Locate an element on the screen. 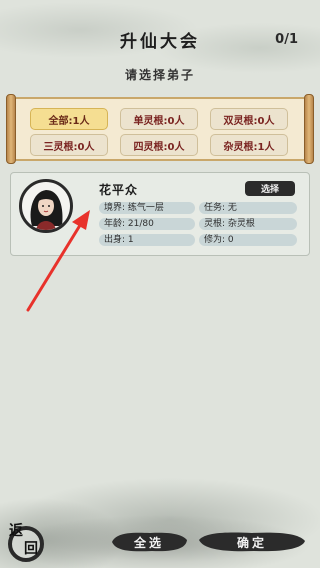 The image size is (320, 568). confirm-label: 确定 is located at coordinates (251, 542).